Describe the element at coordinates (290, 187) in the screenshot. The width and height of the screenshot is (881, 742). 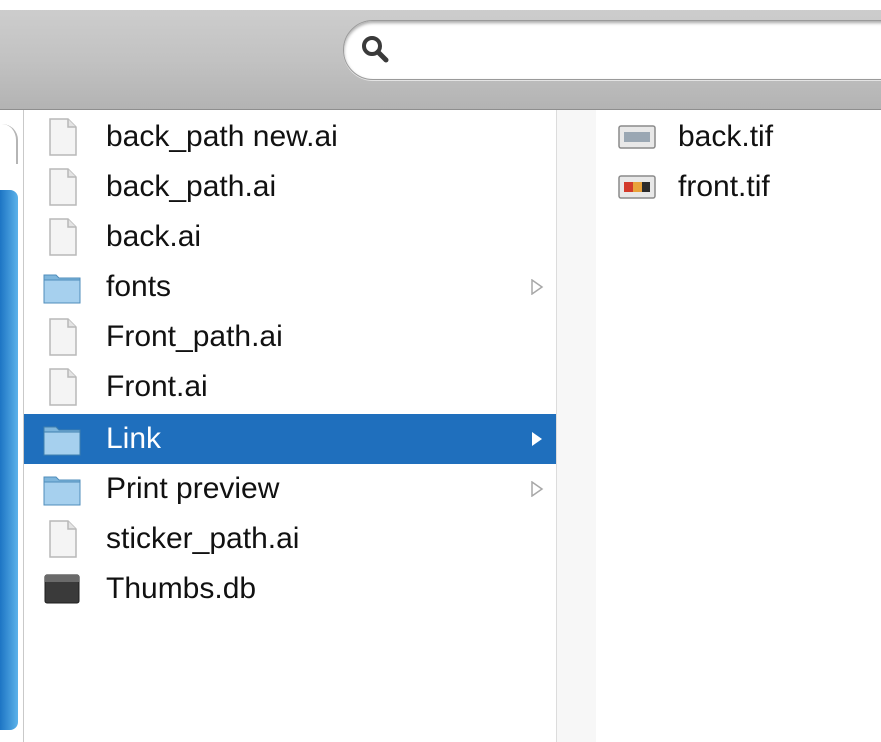
I see `list-item-back-path-ai: back_path.ai` at that location.